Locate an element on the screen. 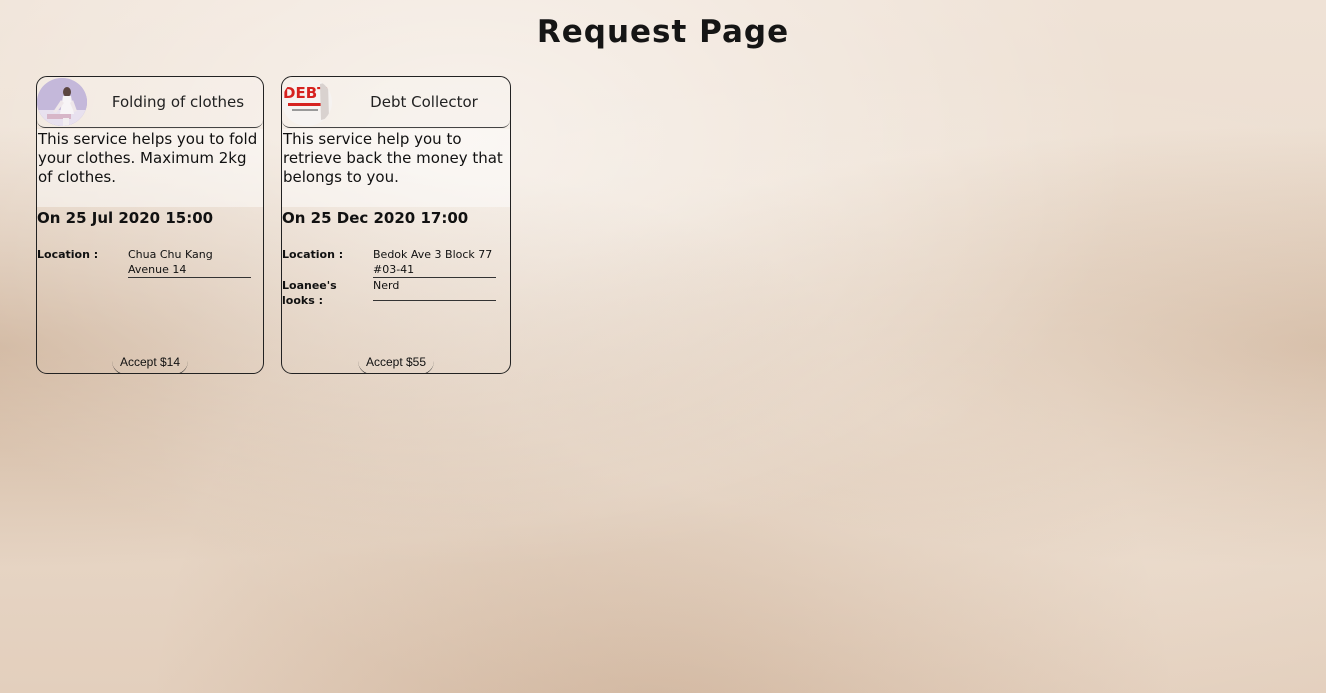 This screenshot has height=693, width=1326. location-value: Bedok Ave 3 Block 77 #03-41 is located at coordinates (434, 262).